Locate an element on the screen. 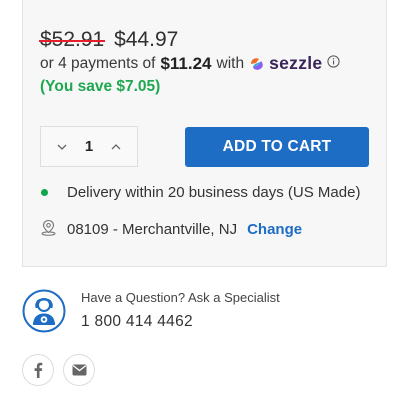 The image size is (400, 408). installment-prefix: or 4 payments of is located at coordinates (98, 63).